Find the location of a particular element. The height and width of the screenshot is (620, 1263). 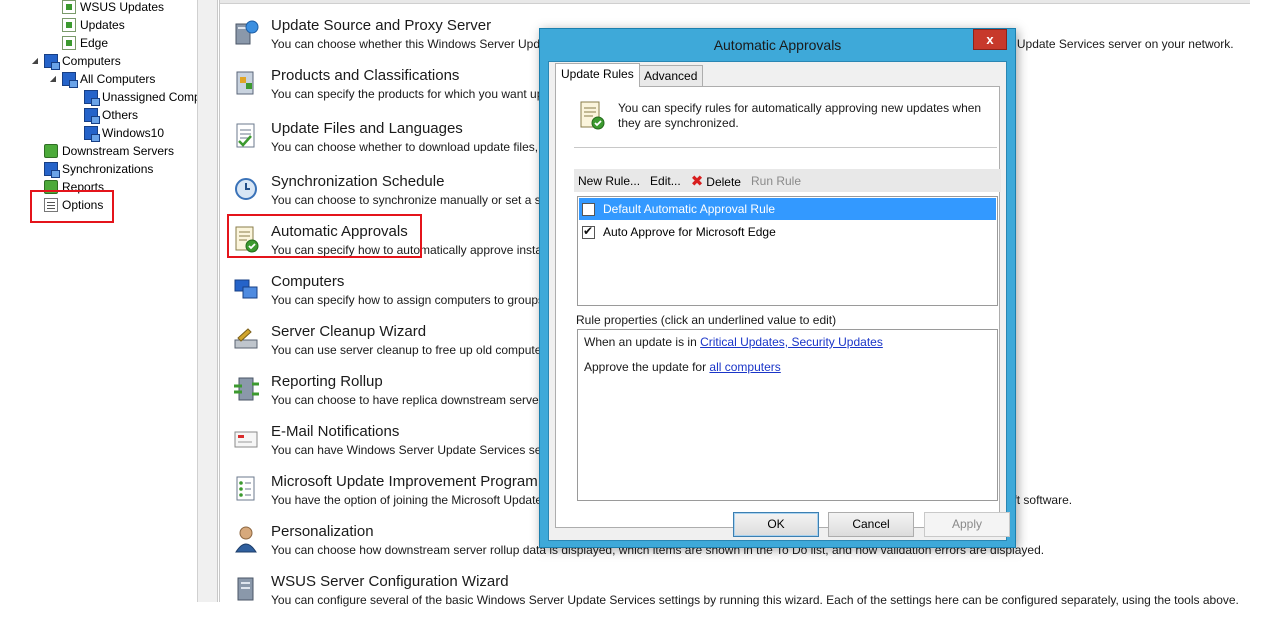

close-icon: x is located at coordinates (990, 39).